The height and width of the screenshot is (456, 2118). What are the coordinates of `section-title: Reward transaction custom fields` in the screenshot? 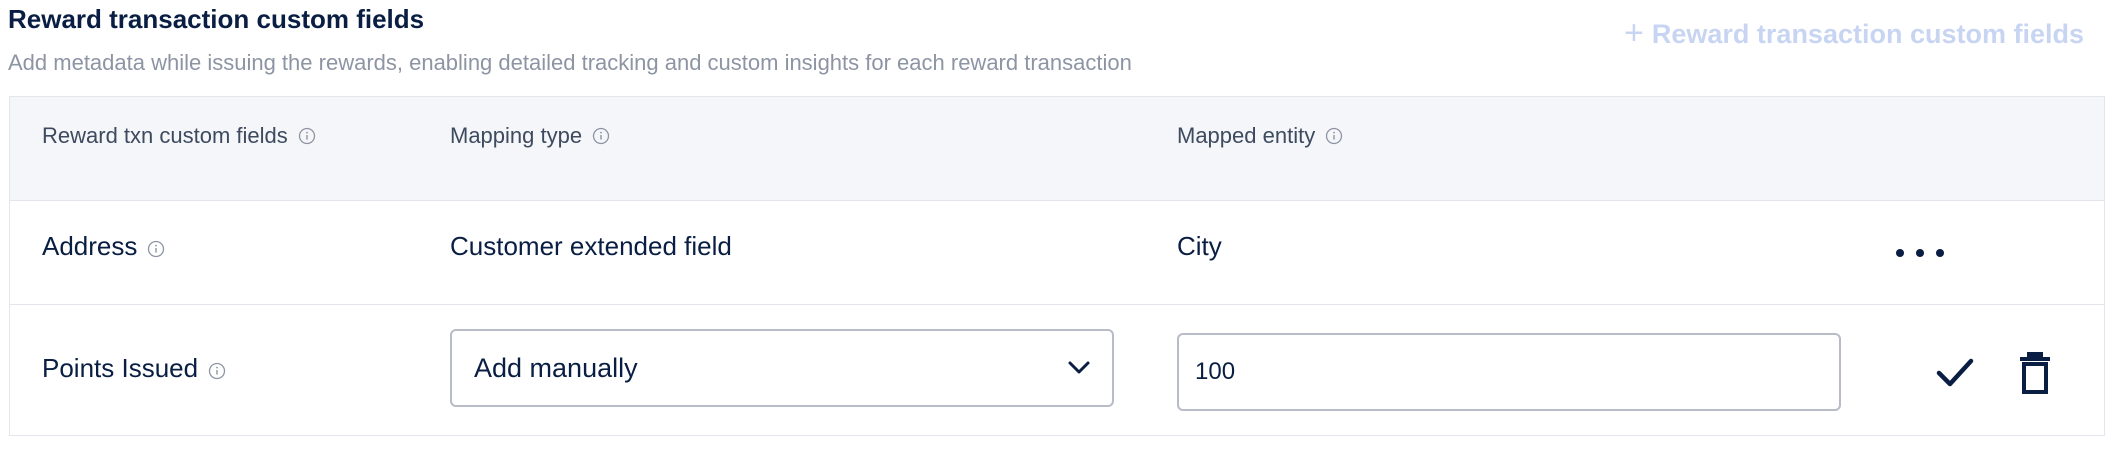 It's located at (216, 19).